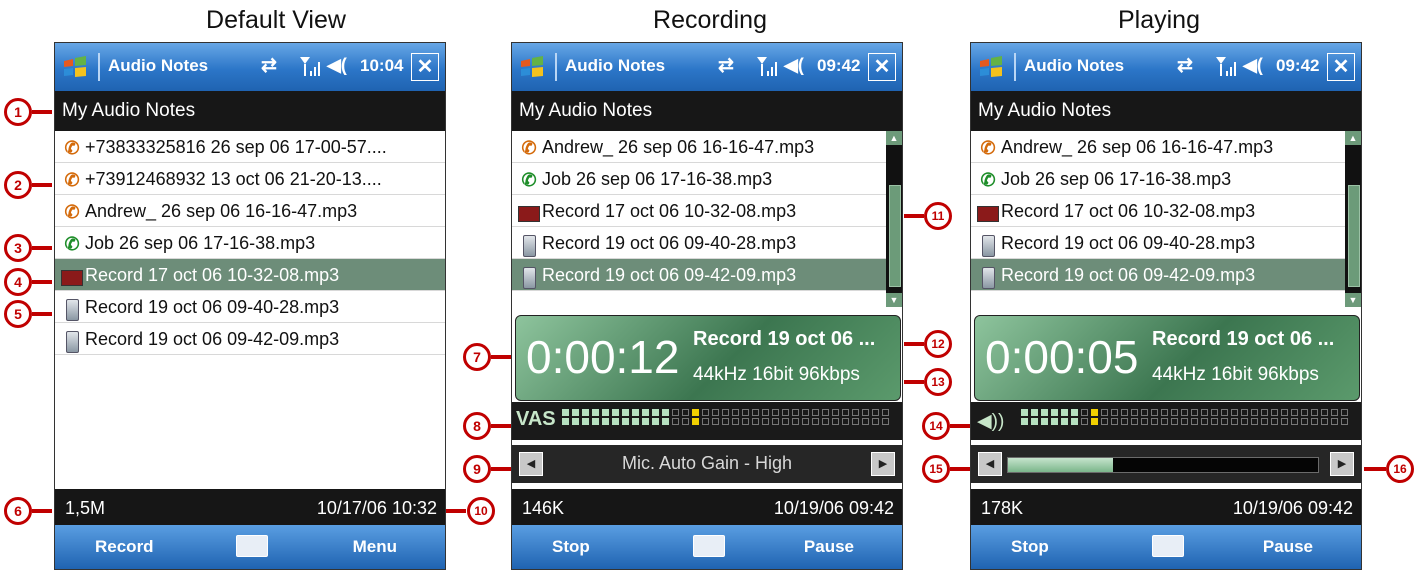 The width and height of the screenshot is (1422, 570). What do you see at coordinates (990, 464) in the screenshot?
I see `rewind-arrow-icon: ◀` at bounding box center [990, 464].